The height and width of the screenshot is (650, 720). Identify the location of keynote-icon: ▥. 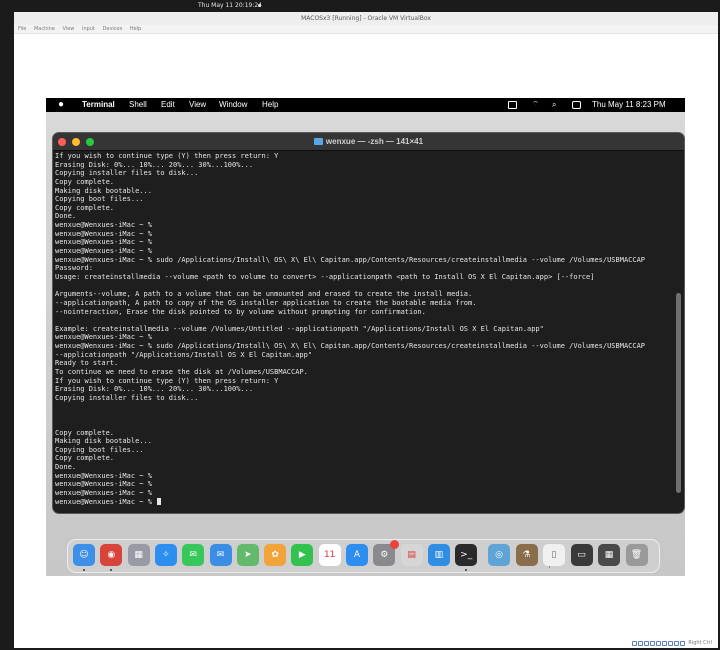
(438, 555).